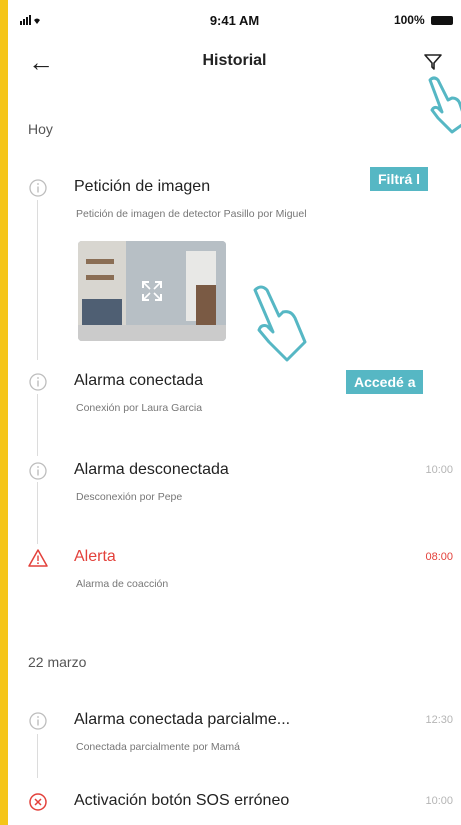 The width and height of the screenshot is (461, 825). What do you see at coordinates (40, 129) in the screenshot?
I see `section-label-today: Hoy` at bounding box center [40, 129].